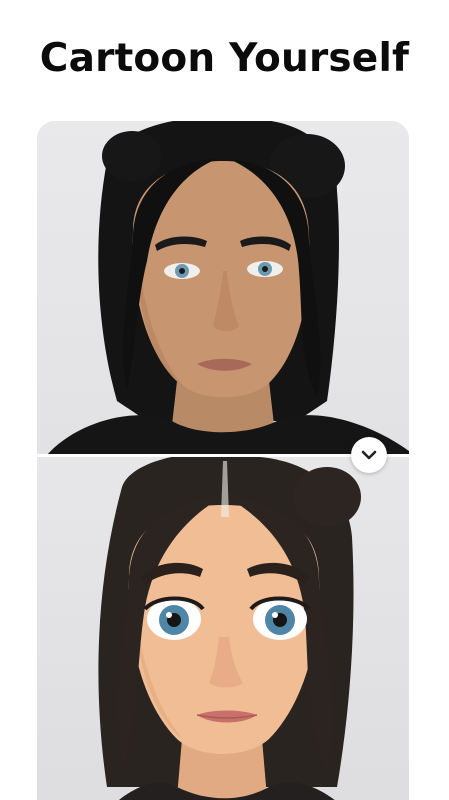 This screenshot has width=449, height=800. I want to click on compare-slider-handle, so click(369, 455).